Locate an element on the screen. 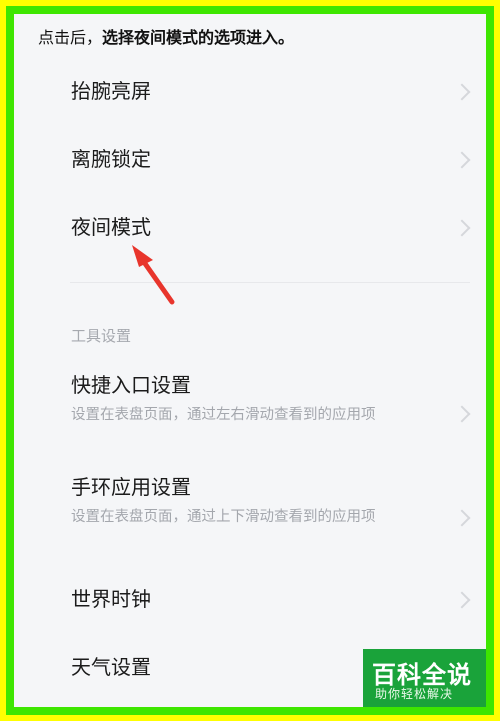 The height and width of the screenshot is (721, 500). section-header-tools: 工具设置 is located at coordinates (101, 336).